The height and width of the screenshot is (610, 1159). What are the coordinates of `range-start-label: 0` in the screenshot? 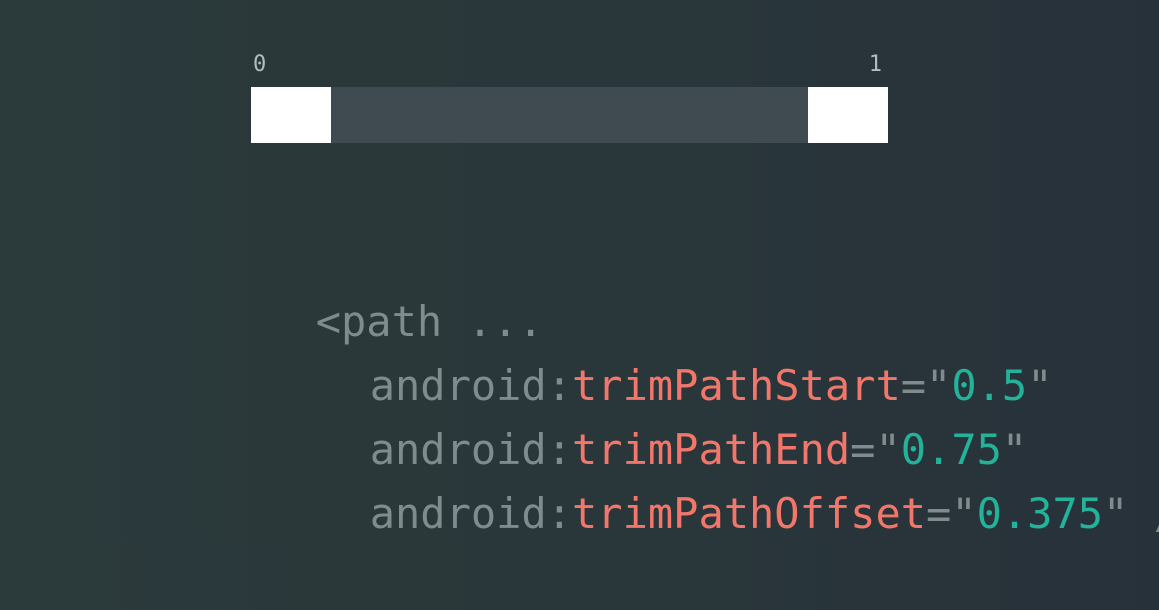 It's located at (260, 64).